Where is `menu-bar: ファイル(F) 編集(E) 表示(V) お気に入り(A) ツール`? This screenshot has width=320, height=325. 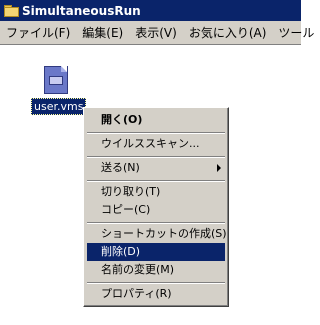 menu-bar: ファイル(F) 編集(E) 表示(V) お気に入り(A) ツール is located at coordinates (157, 33).